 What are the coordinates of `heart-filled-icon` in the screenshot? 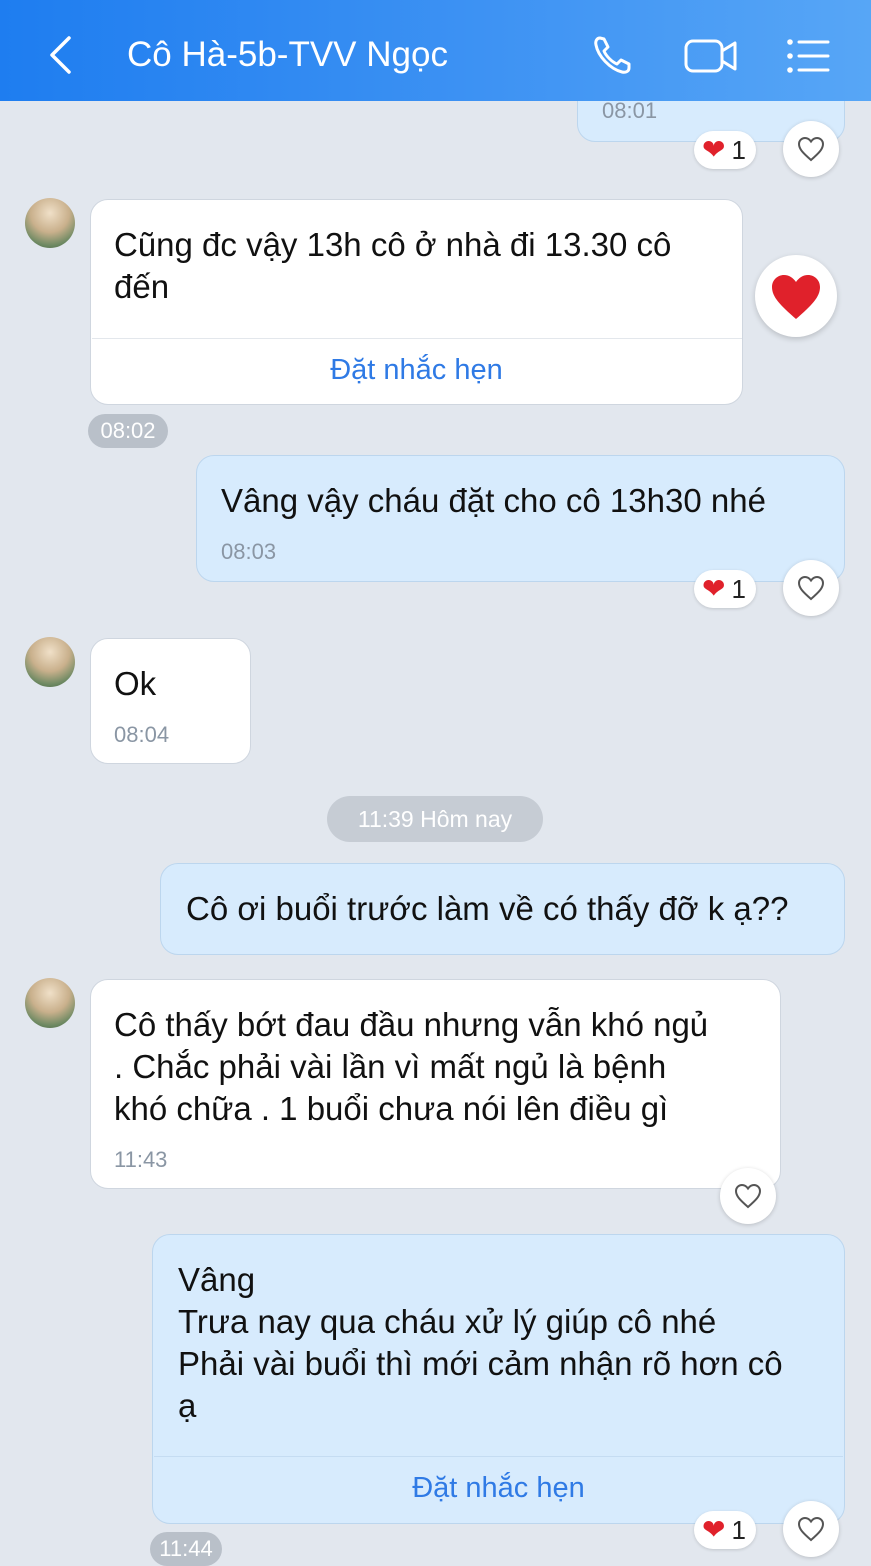 It's located at (796, 297).